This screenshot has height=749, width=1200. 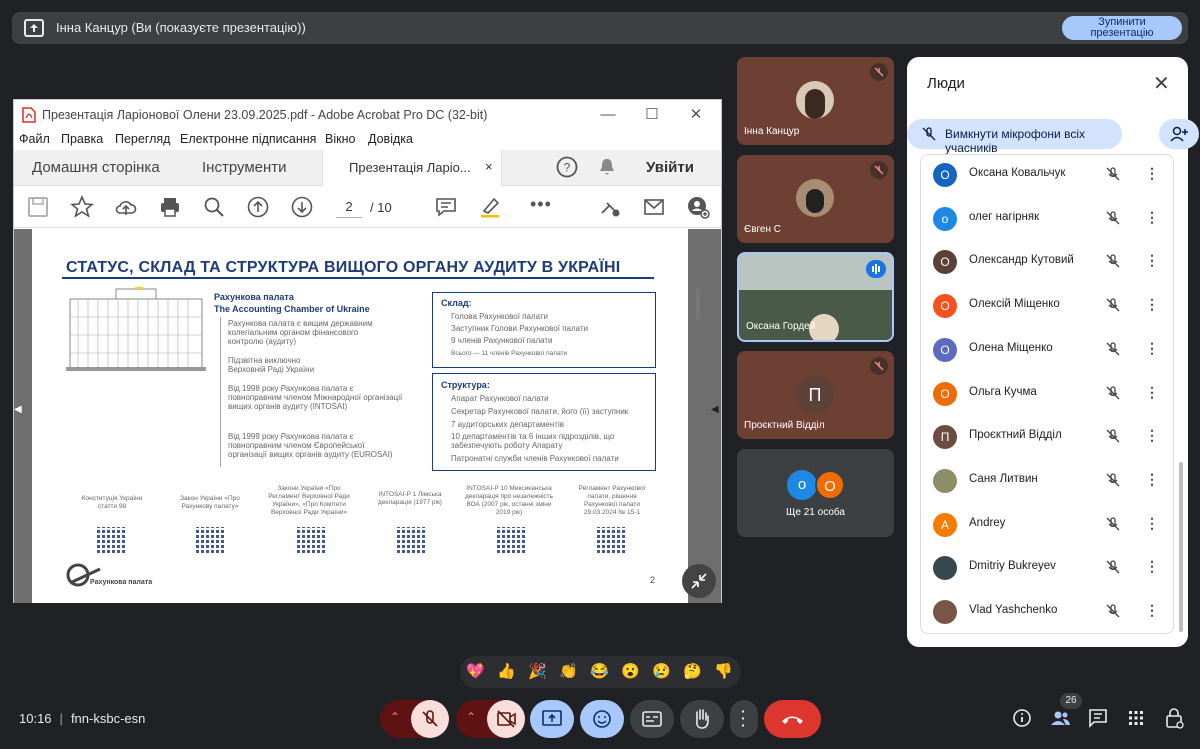 I want to click on participant-row: П Проєктний Відділ ⋮, so click(x=1047, y=437).